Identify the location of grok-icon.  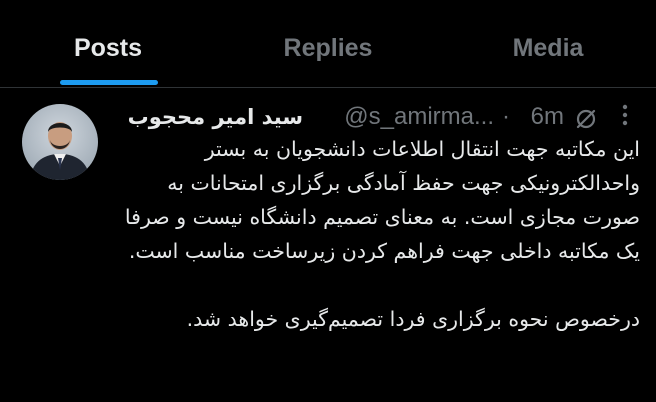
(586, 117).